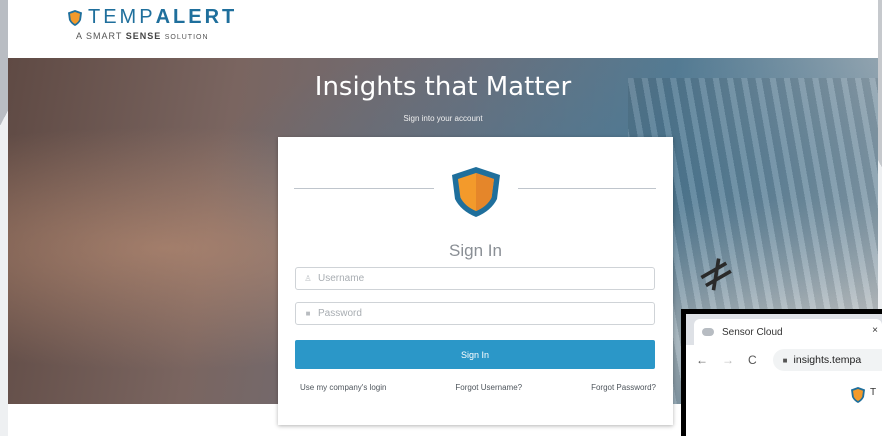 The image size is (882, 436). I want to click on forgot-password-link: Forgot Password?, so click(623, 387).